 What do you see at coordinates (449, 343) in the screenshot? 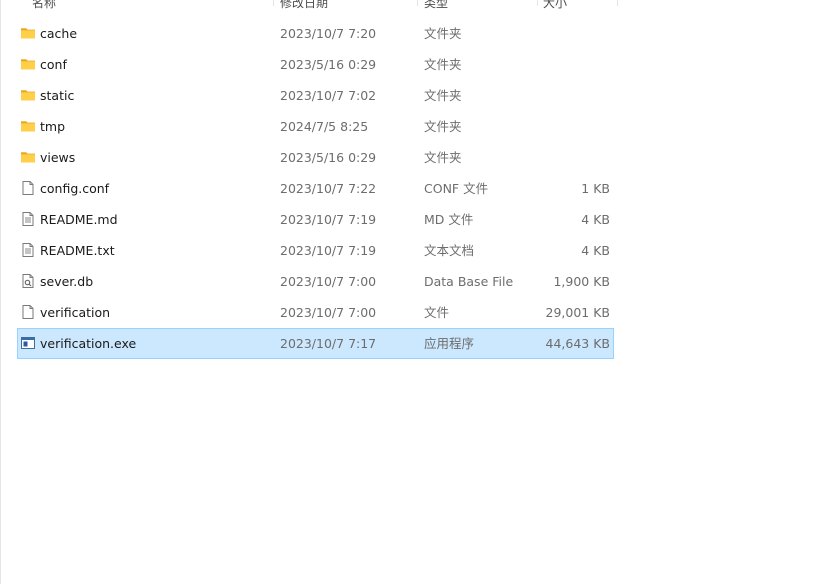
I see `file-type: 应用程序` at bounding box center [449, 343].